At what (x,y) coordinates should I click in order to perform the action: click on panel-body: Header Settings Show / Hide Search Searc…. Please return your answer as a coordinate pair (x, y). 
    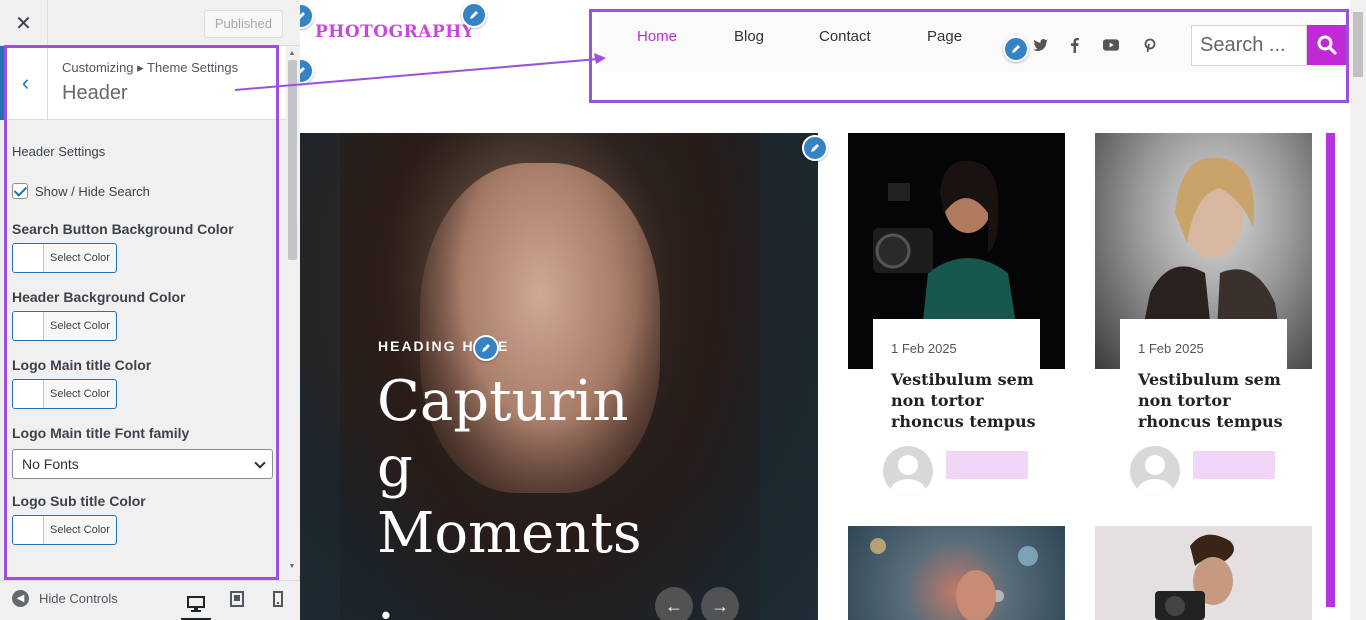
    Looking at the image, I should click on (143, 332).